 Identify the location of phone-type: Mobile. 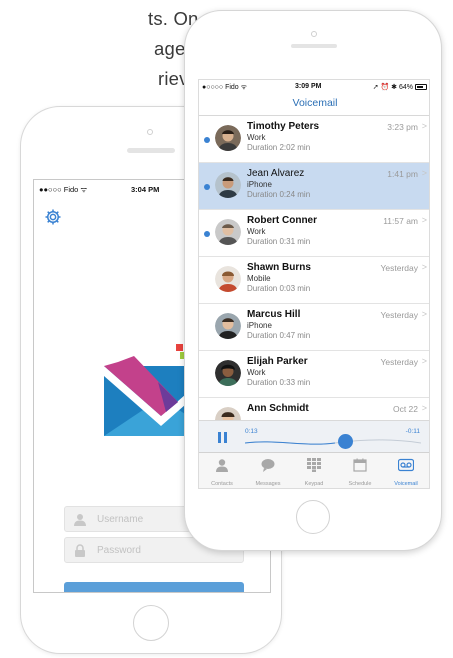
(259, 278).